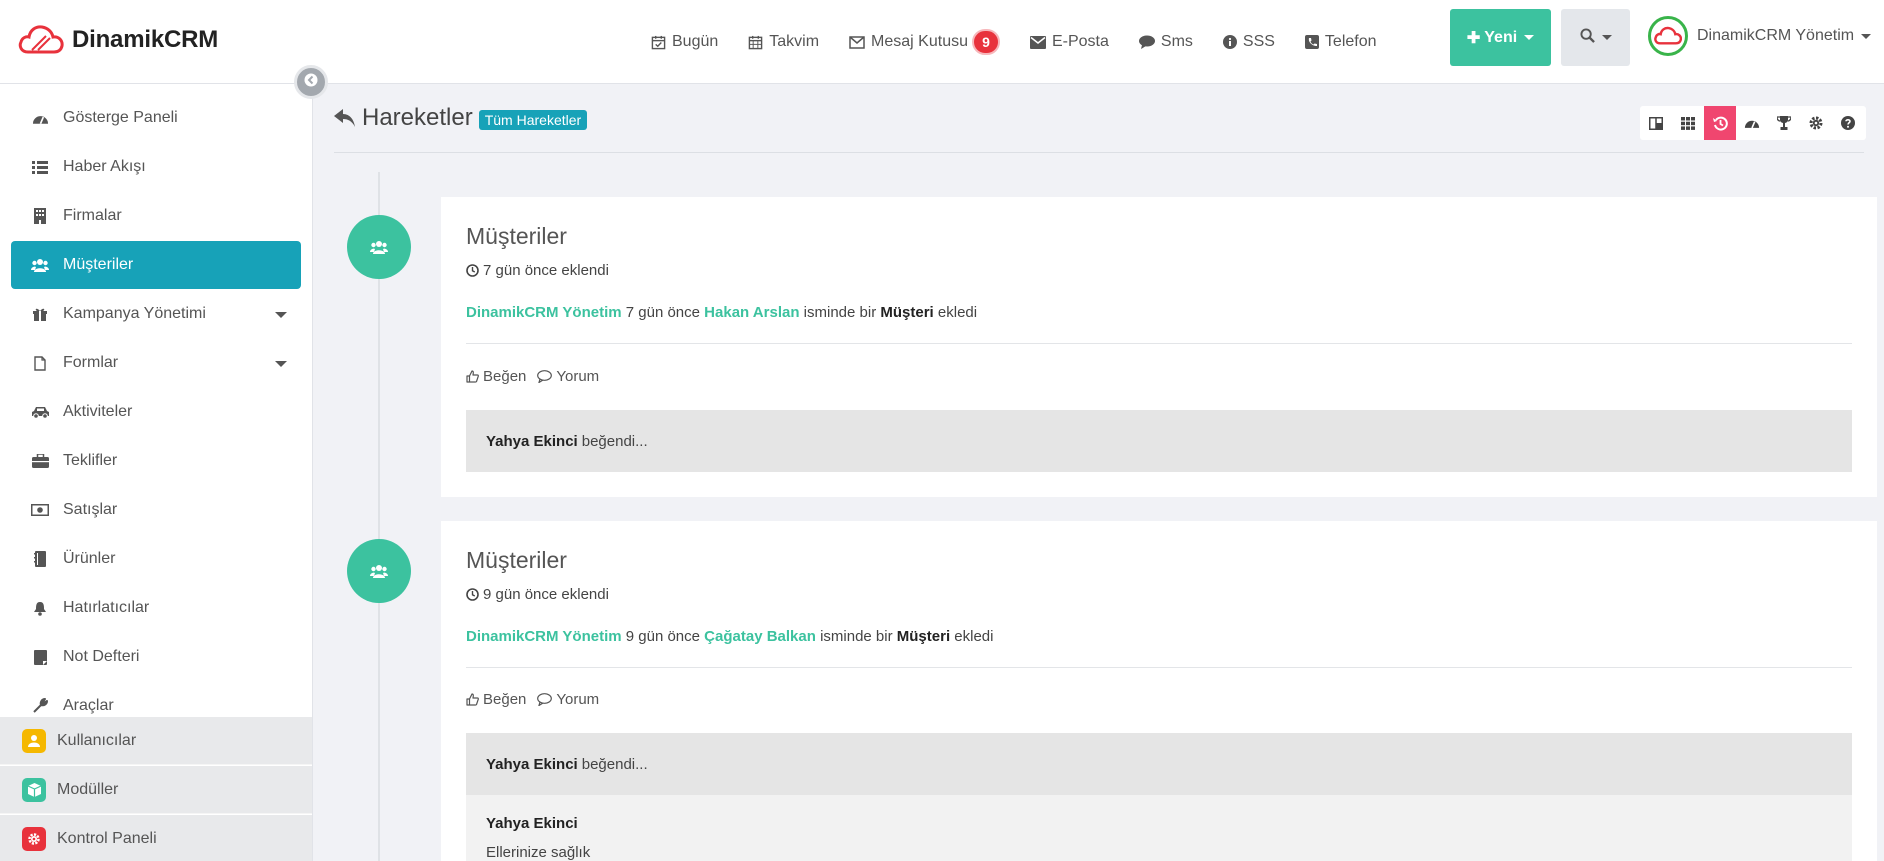  I want to click on list-icon, so click(40, 167).